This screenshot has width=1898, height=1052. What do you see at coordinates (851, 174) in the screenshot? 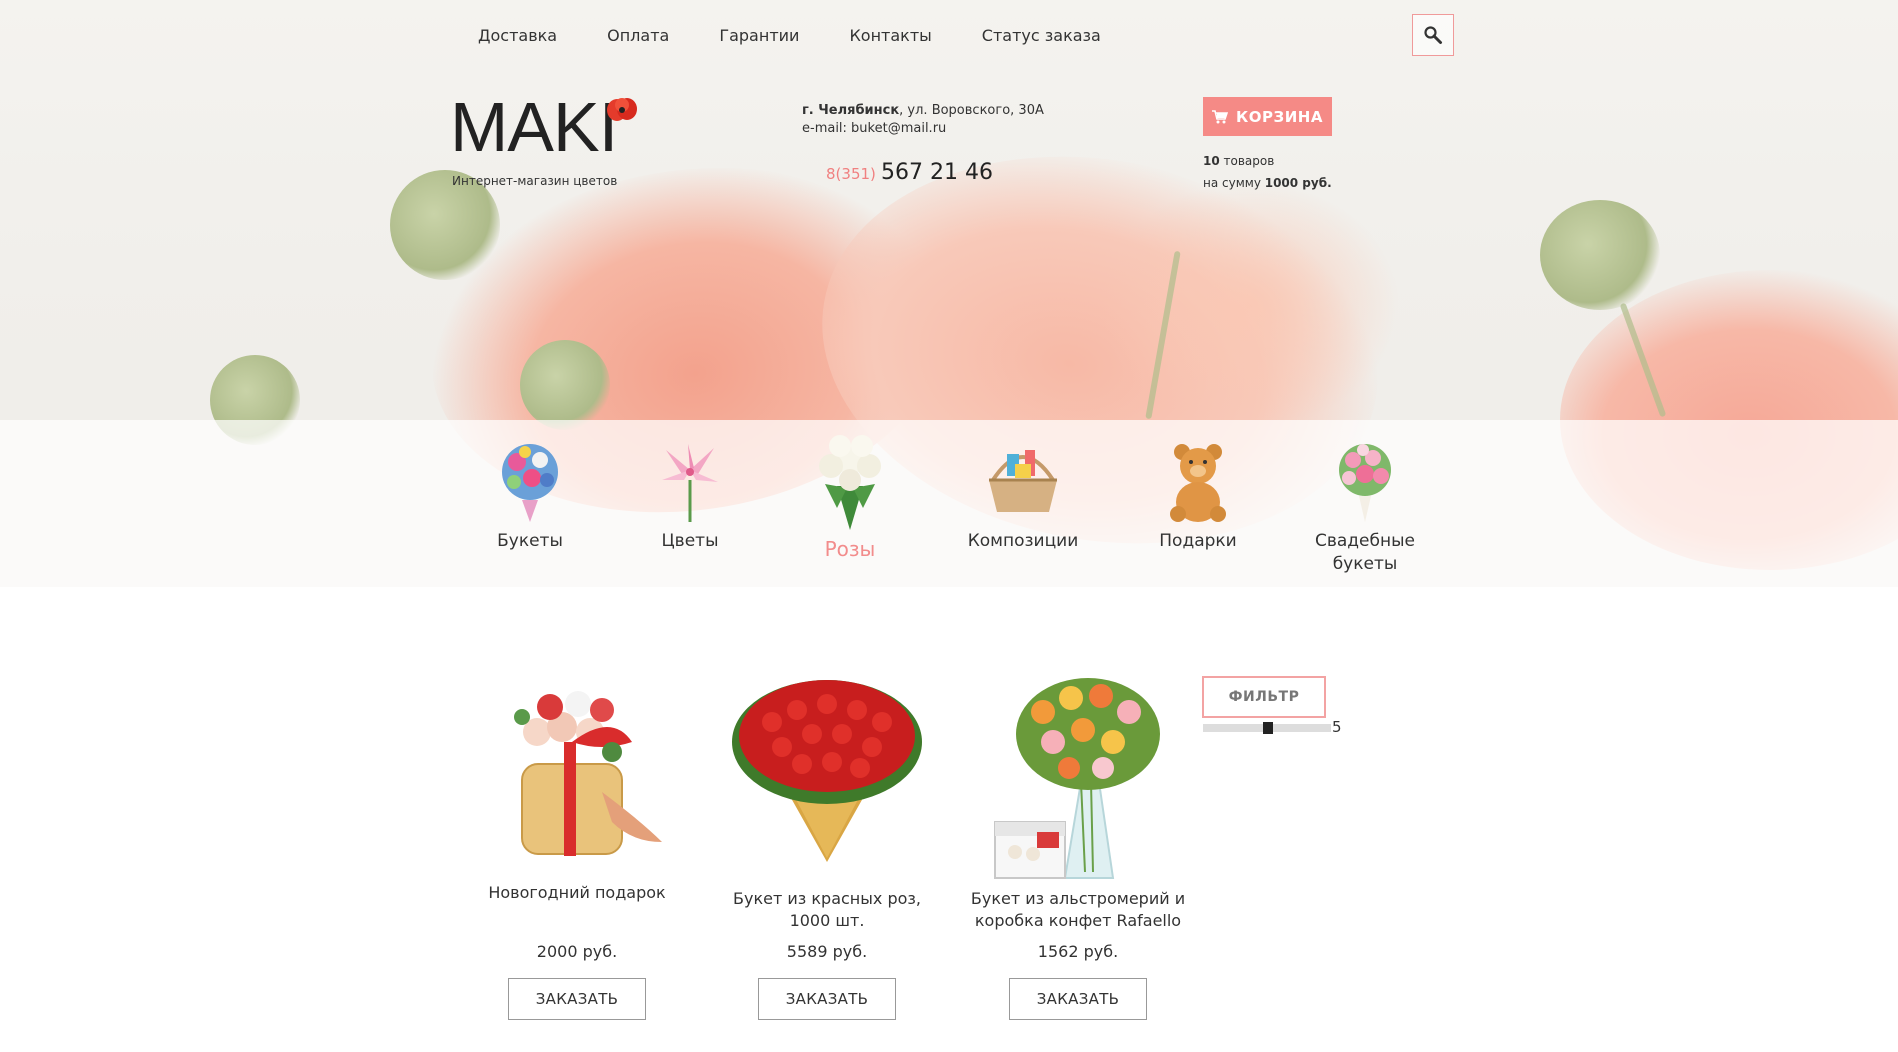
I see `phone-code: 8(351)` at bounding box center [851, 174].